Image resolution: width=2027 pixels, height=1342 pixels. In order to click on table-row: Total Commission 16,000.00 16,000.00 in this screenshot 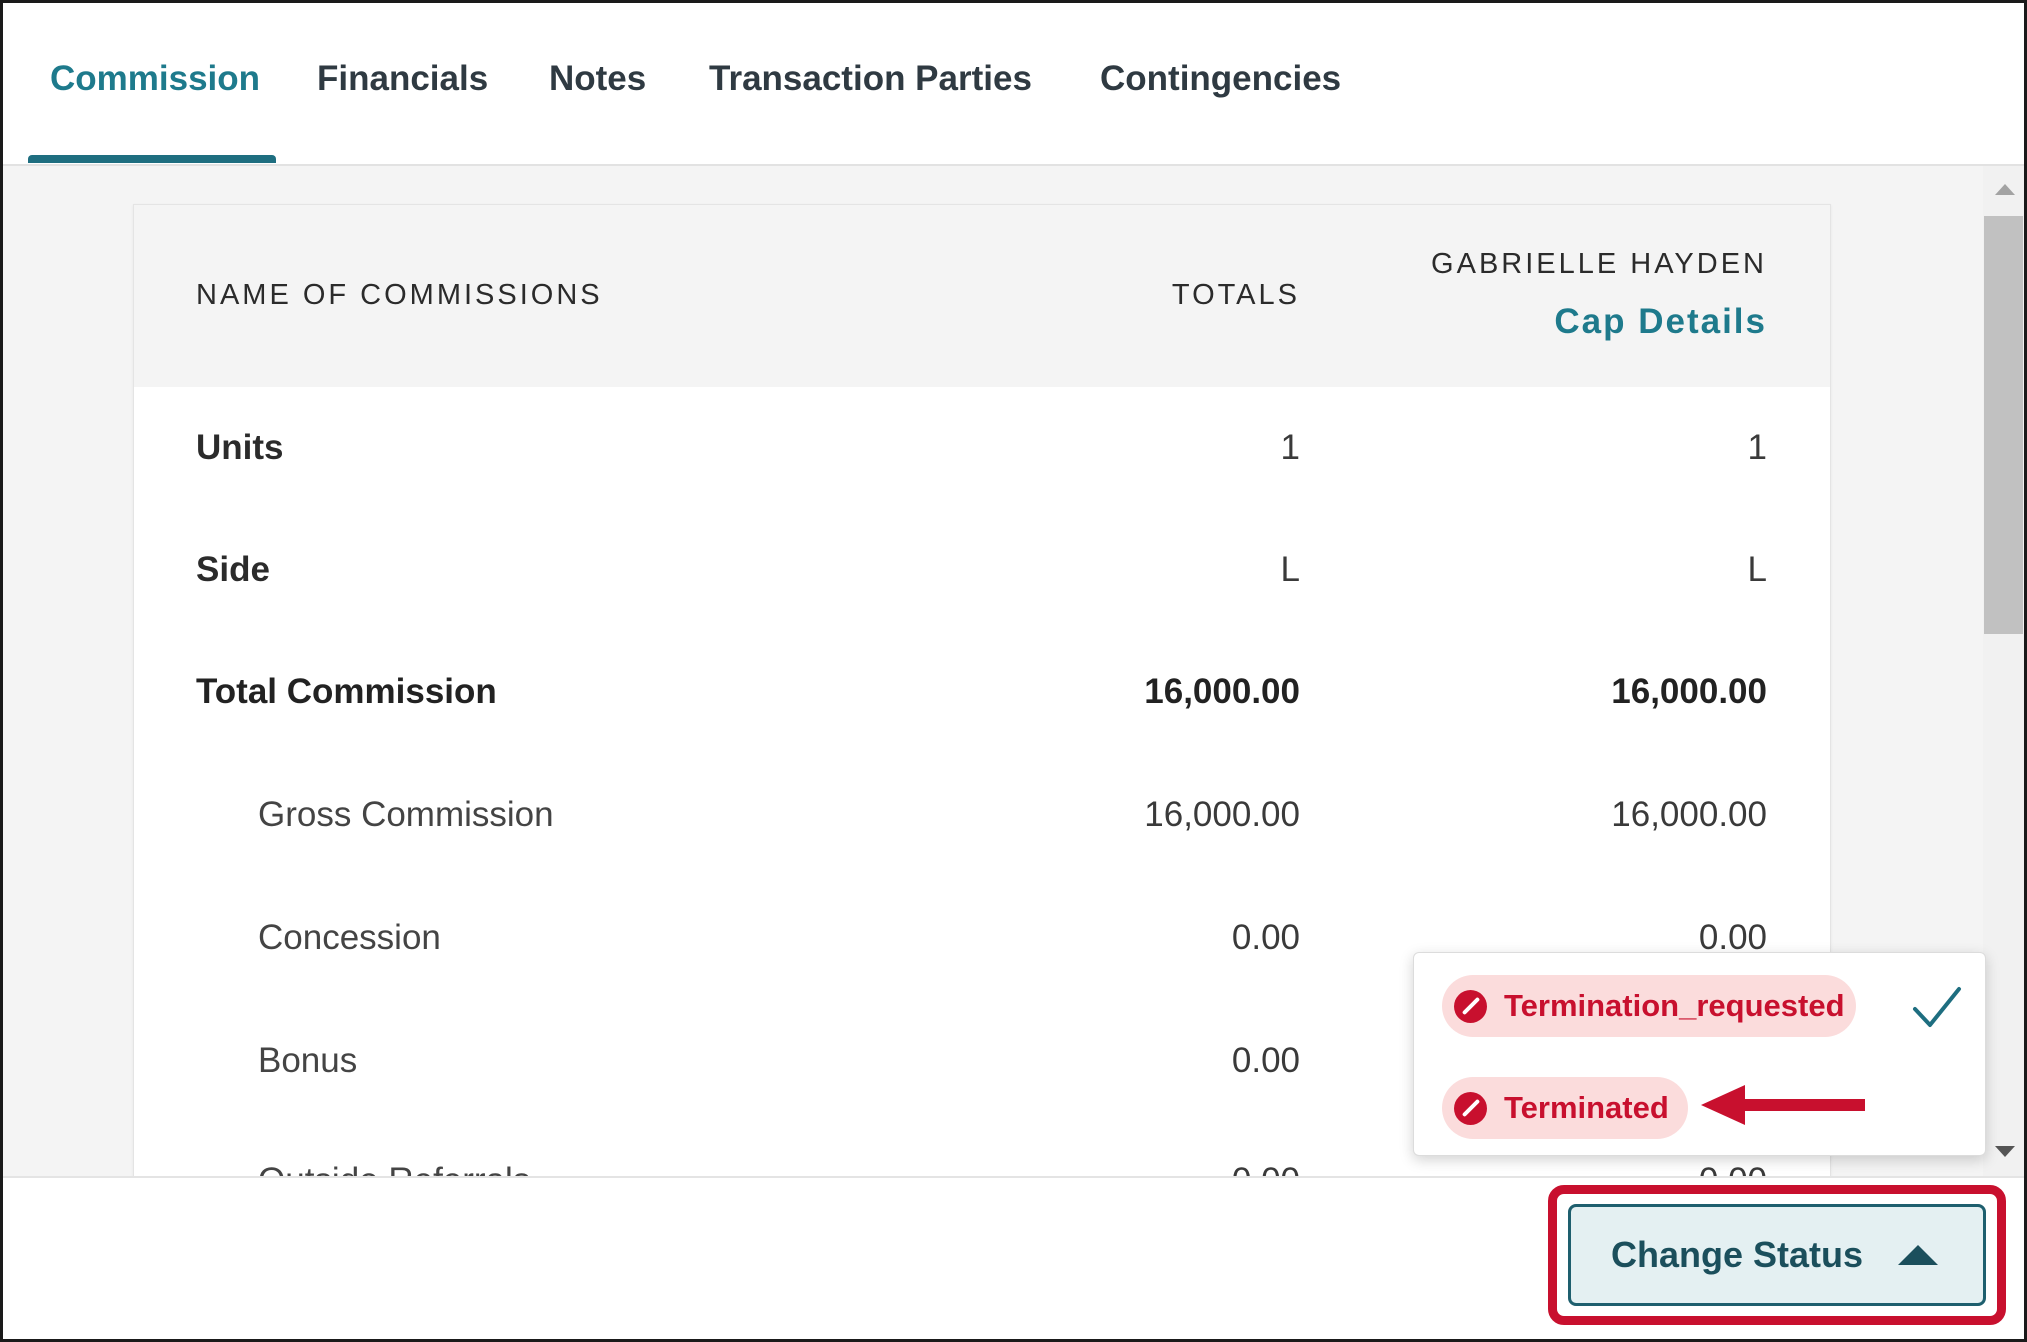, I will do `click(982, 692)`.